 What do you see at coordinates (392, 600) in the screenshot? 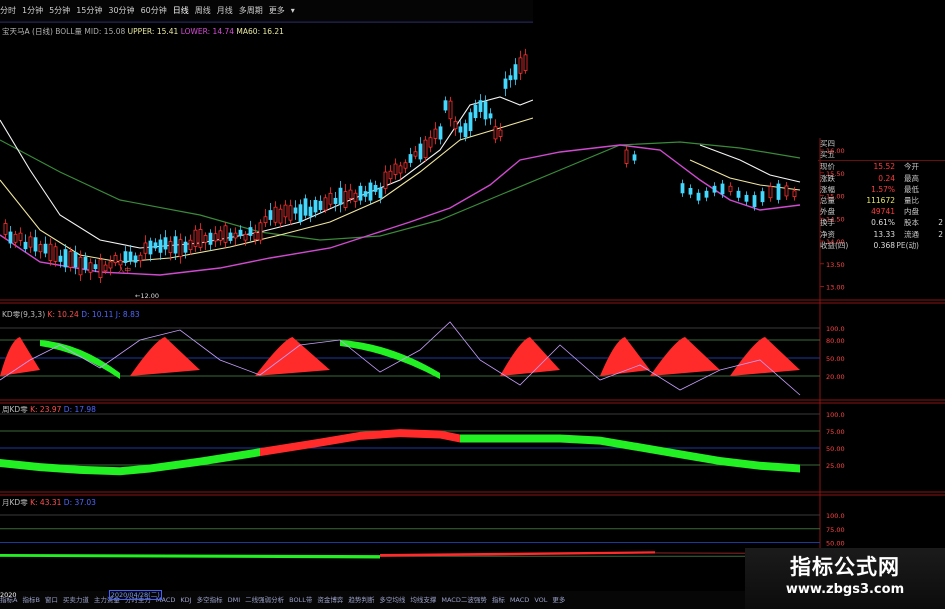
I see `indicator-tab-14: 多空均线` at bounding box center [392, 600].